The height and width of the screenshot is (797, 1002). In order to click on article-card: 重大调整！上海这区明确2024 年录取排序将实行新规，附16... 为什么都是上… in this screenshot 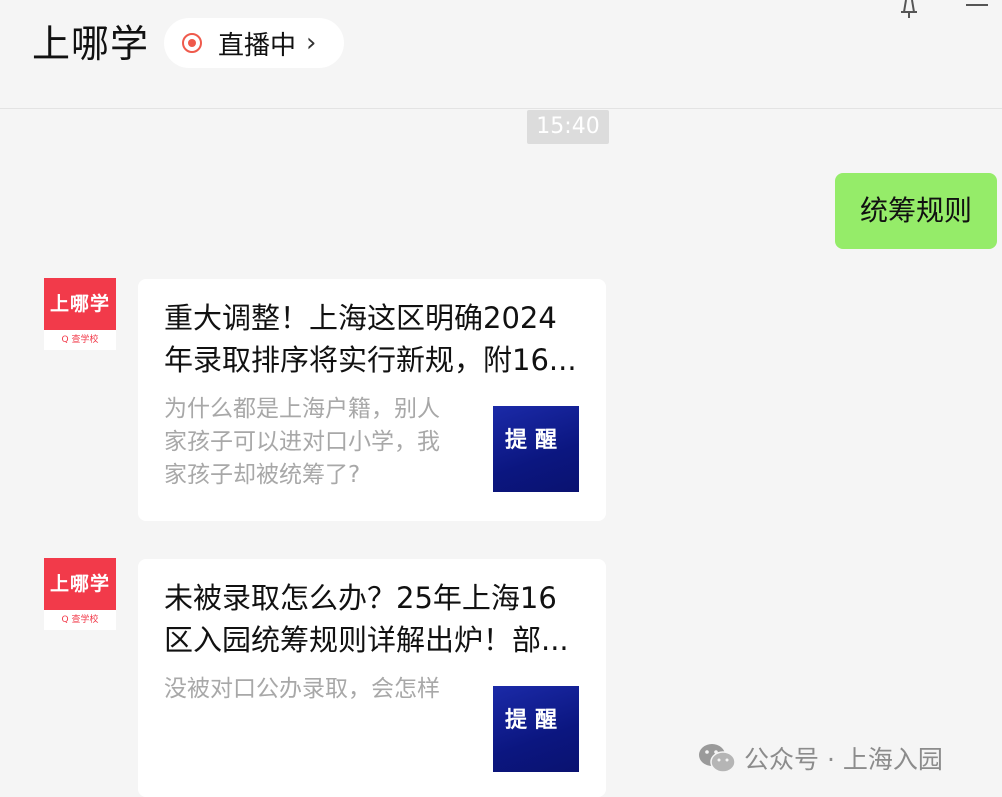, I will do `click(372, 400)`.